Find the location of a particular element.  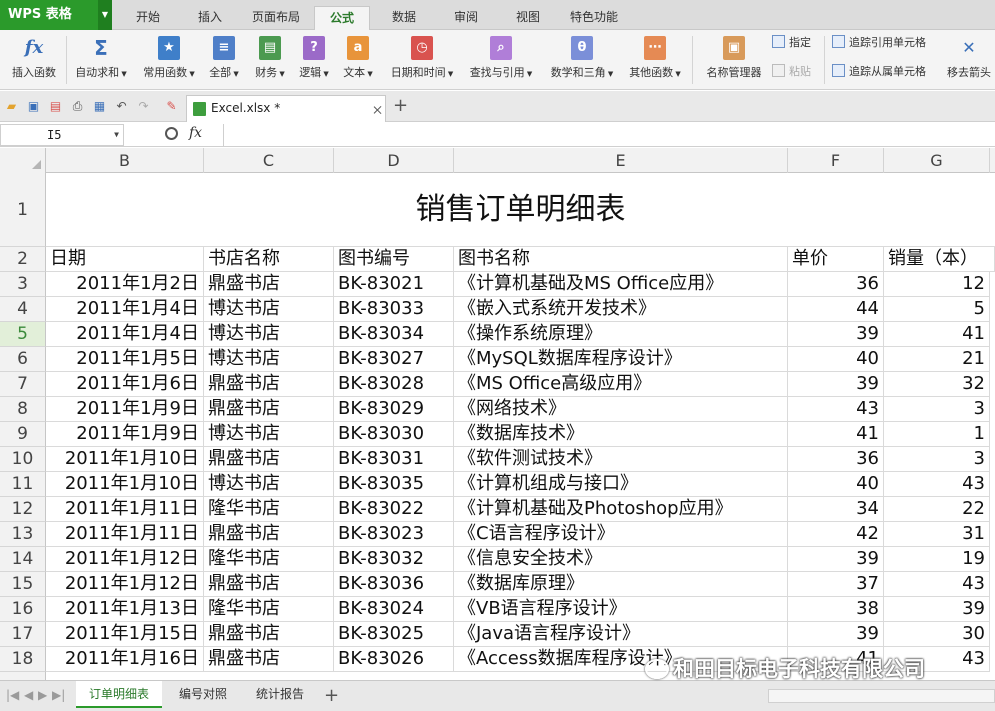

header-quantity: 销量（本） is located at coordinates (939, 259).